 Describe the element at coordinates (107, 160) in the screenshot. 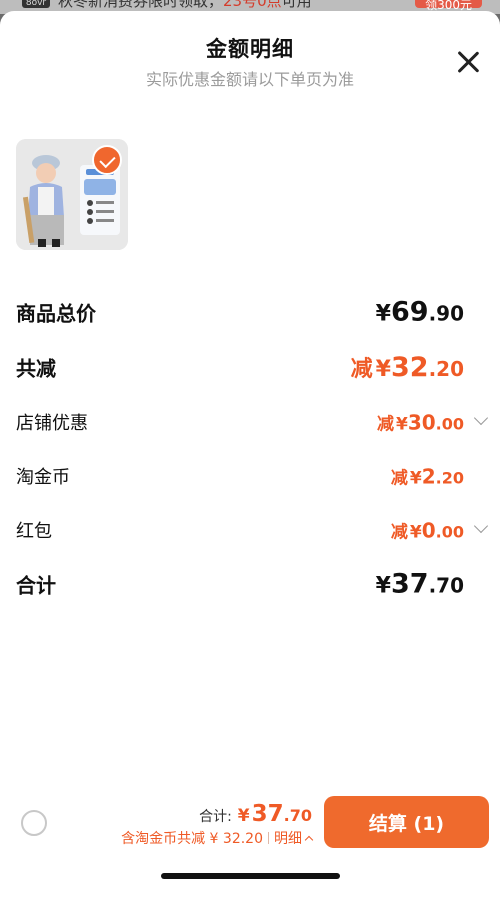

I see `selected-check-icon` at that location.